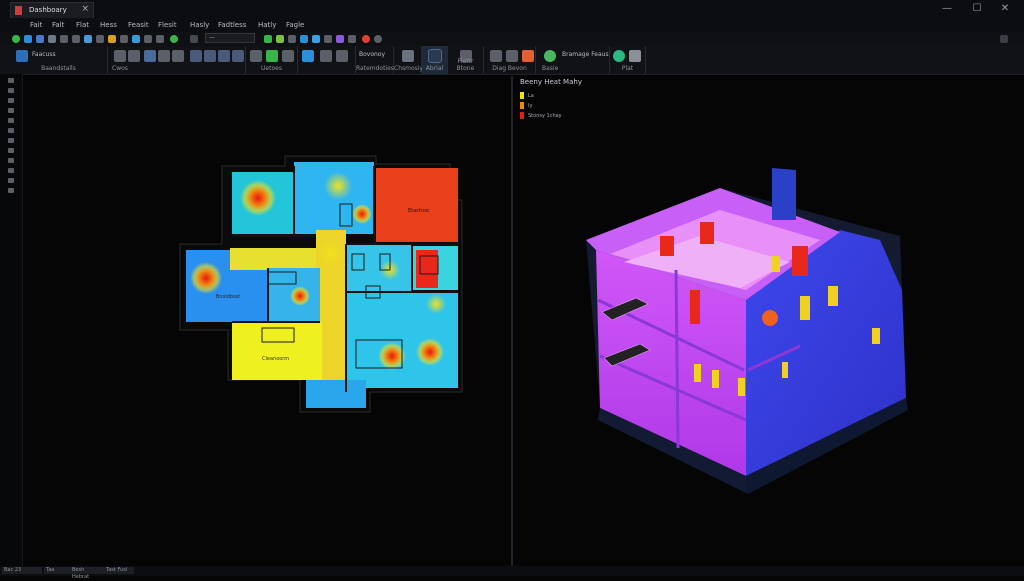 Image resolution: width=1024 pixels, height=581 pixels. What do you see at coordinates (526, 105) in the screenshot?
I see `legend-entry: Iy` at bounding box center [526, 105].